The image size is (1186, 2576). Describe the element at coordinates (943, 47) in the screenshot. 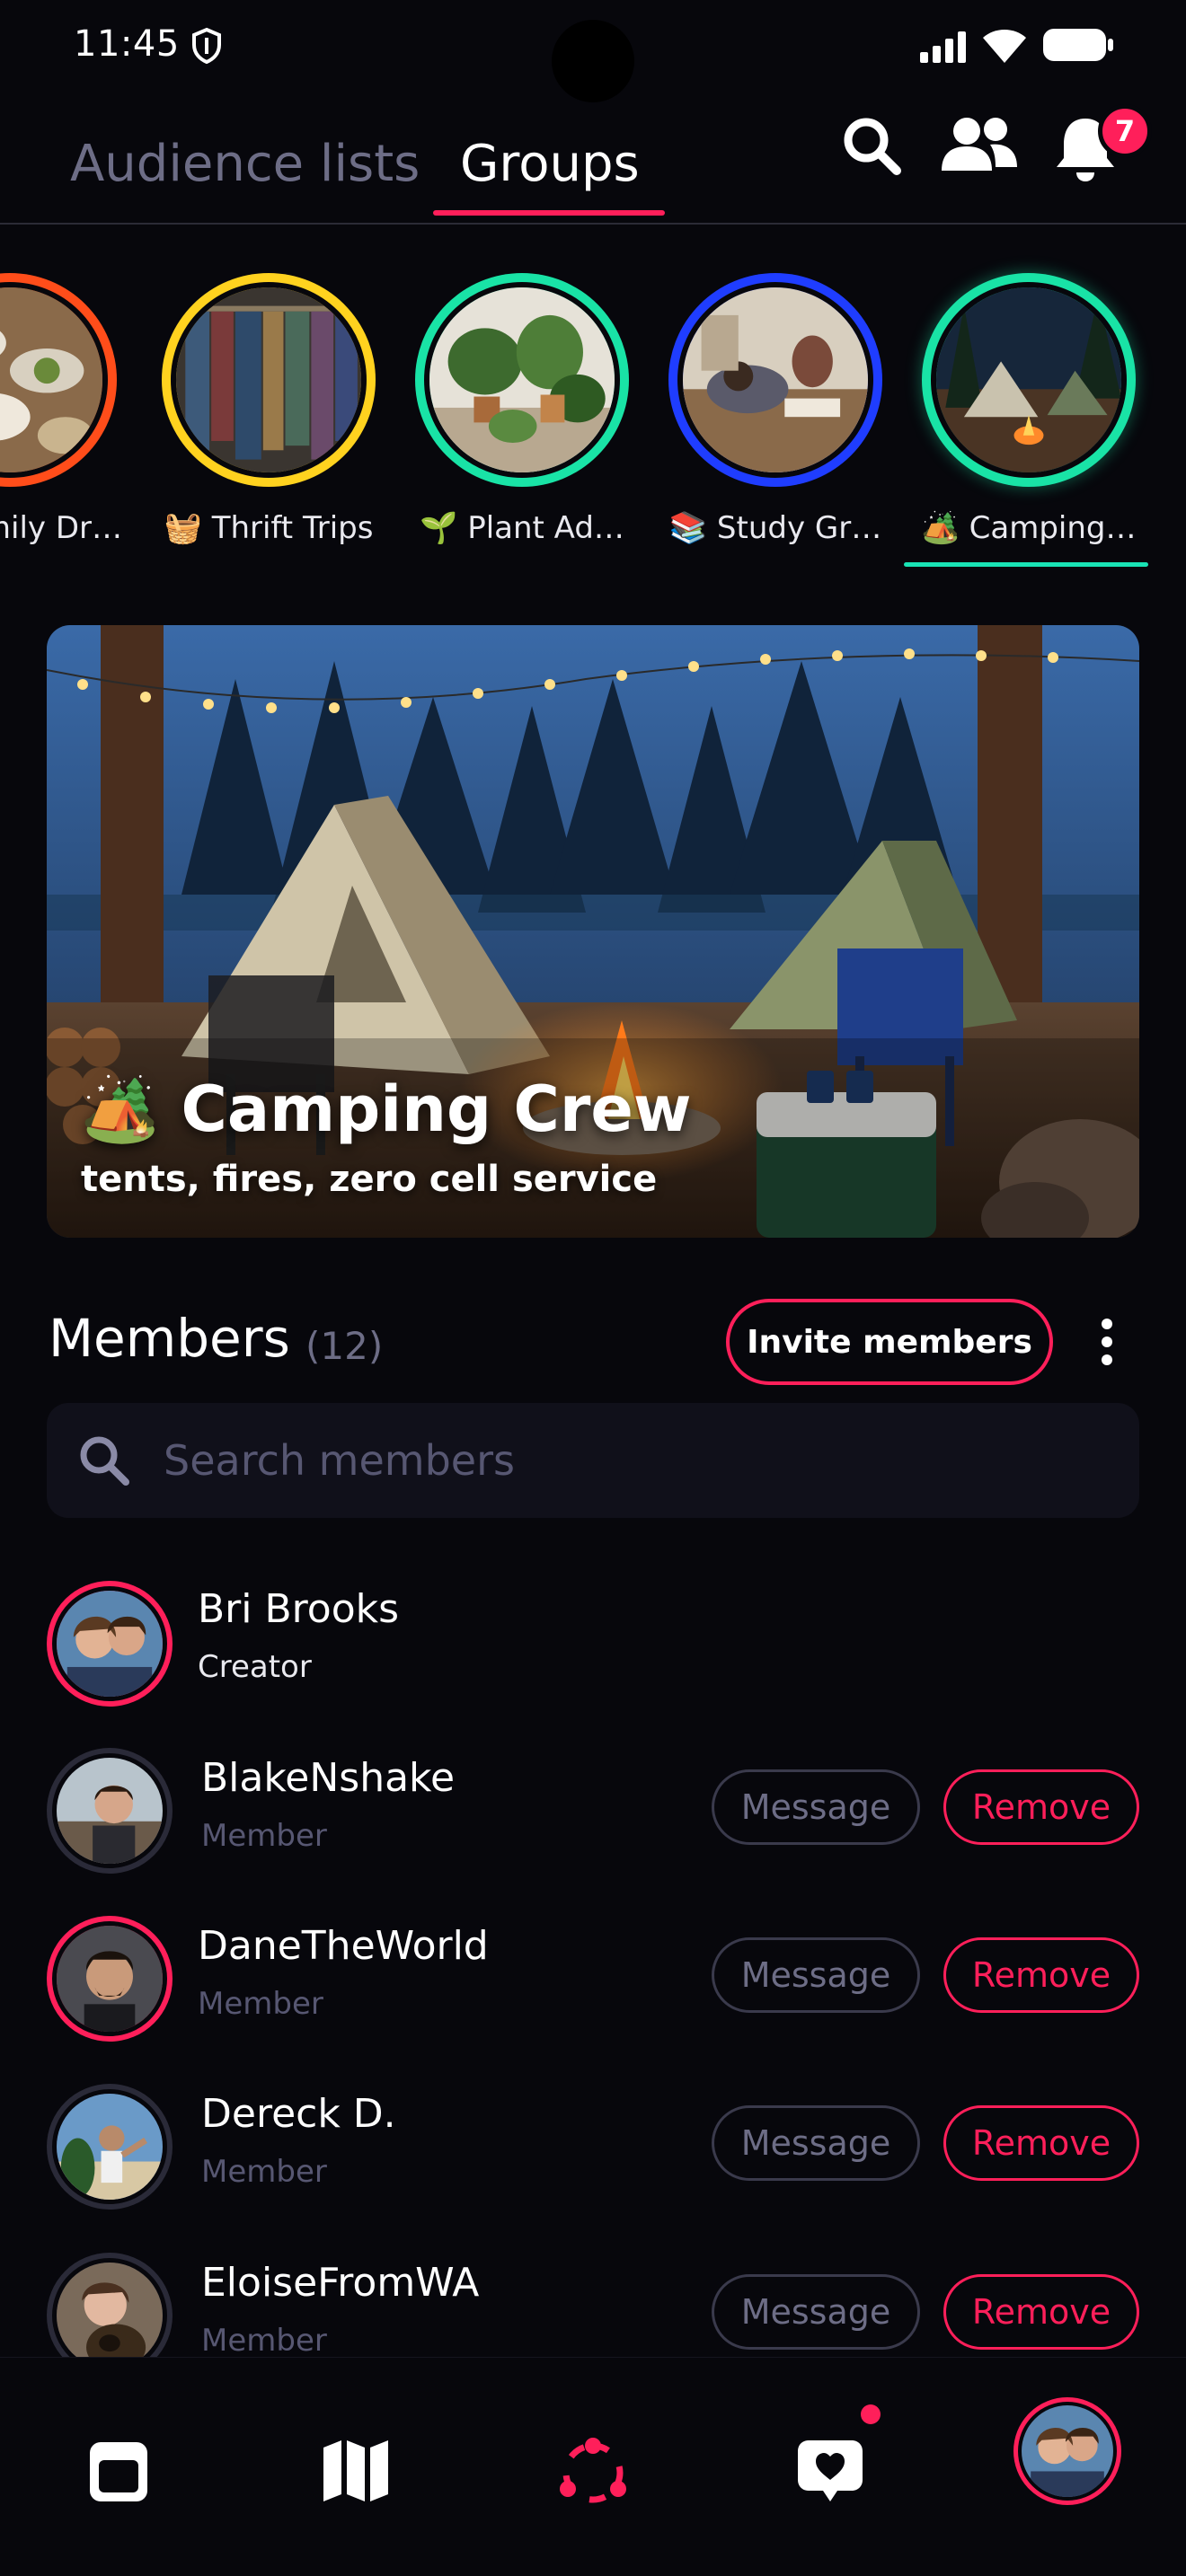

I see `signal-icon` at that location.